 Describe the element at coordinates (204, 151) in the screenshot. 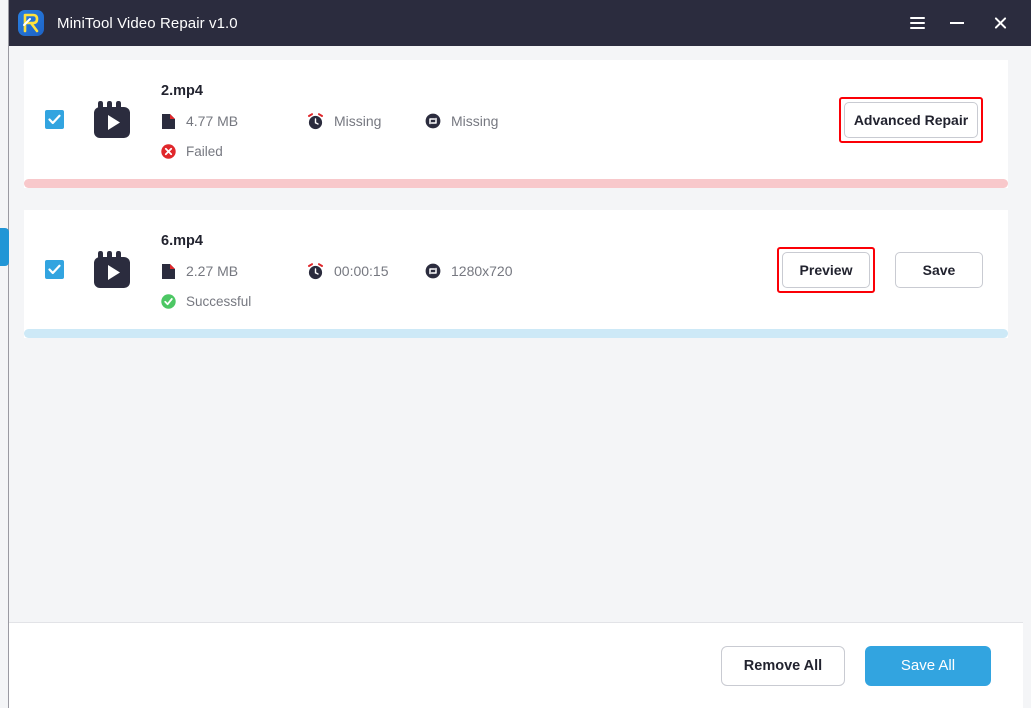

I see `status-label: Failed` at that location.